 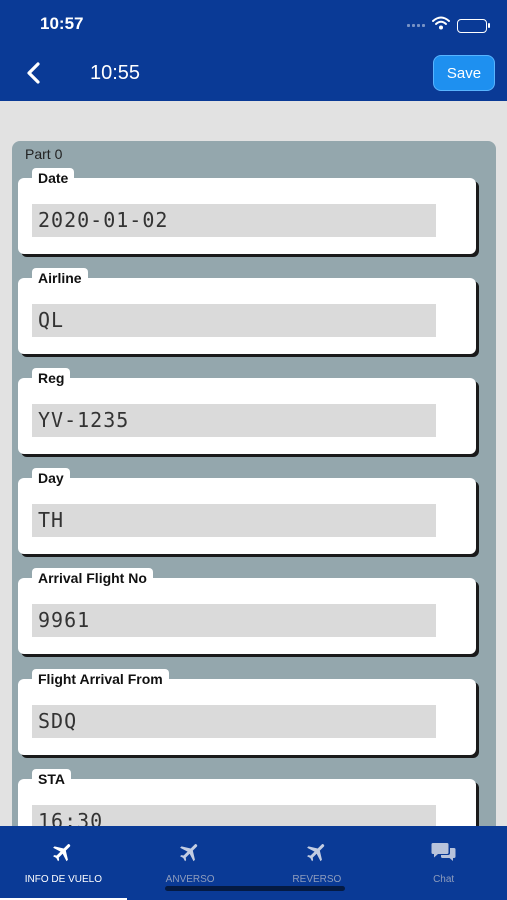 I want to click on field-label: STA, so click(x=51, y=778).